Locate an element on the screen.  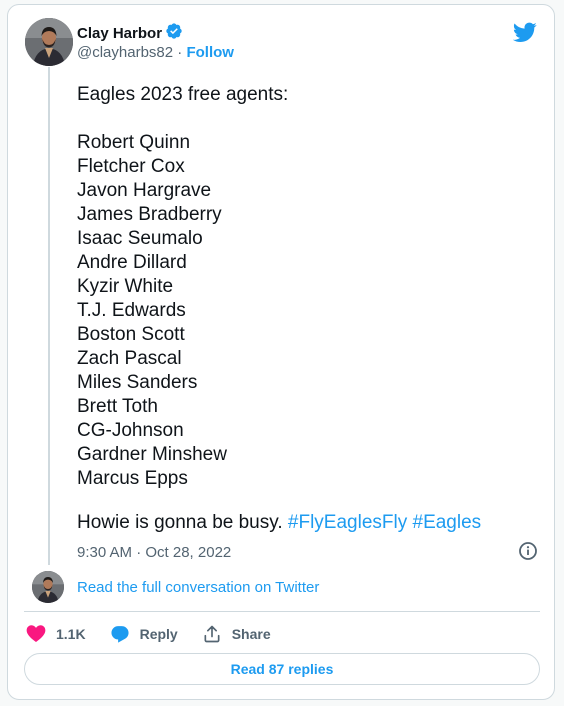
action-bar: 1.1K Reply Share is located at coordinates (160, 634).